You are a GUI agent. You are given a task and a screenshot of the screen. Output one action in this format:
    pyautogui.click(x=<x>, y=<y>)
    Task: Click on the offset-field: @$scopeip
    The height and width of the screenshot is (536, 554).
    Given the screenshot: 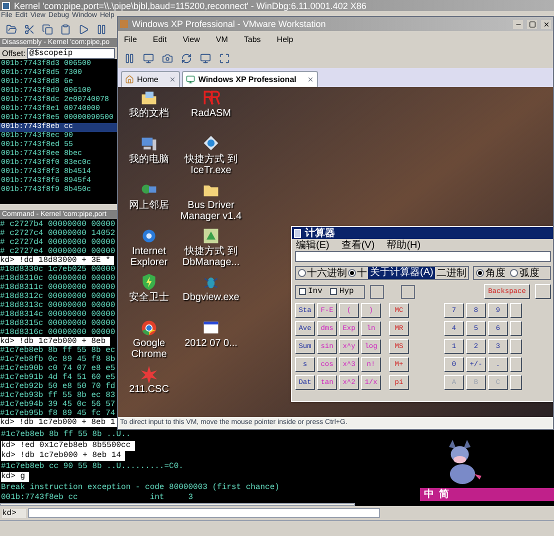 What is the action you would take?
    pyautogui.click(x=71, y=53)
    